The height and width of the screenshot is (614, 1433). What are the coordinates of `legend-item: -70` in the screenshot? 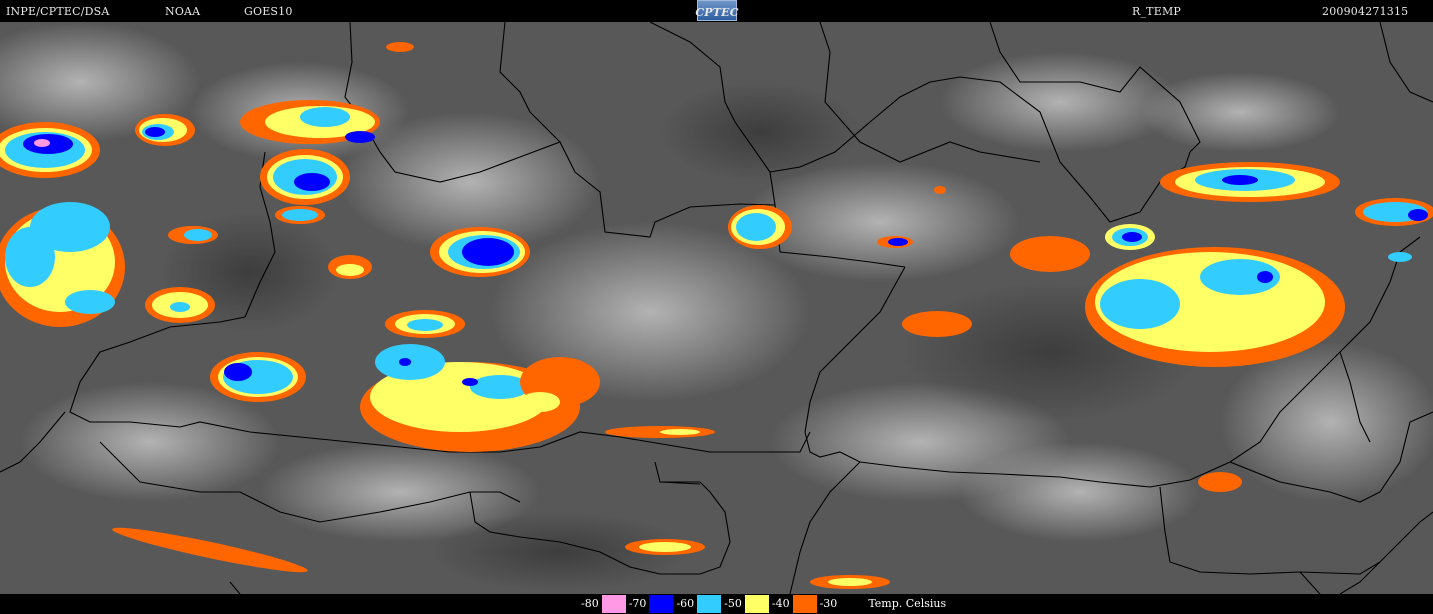 It's located at (649, 604).